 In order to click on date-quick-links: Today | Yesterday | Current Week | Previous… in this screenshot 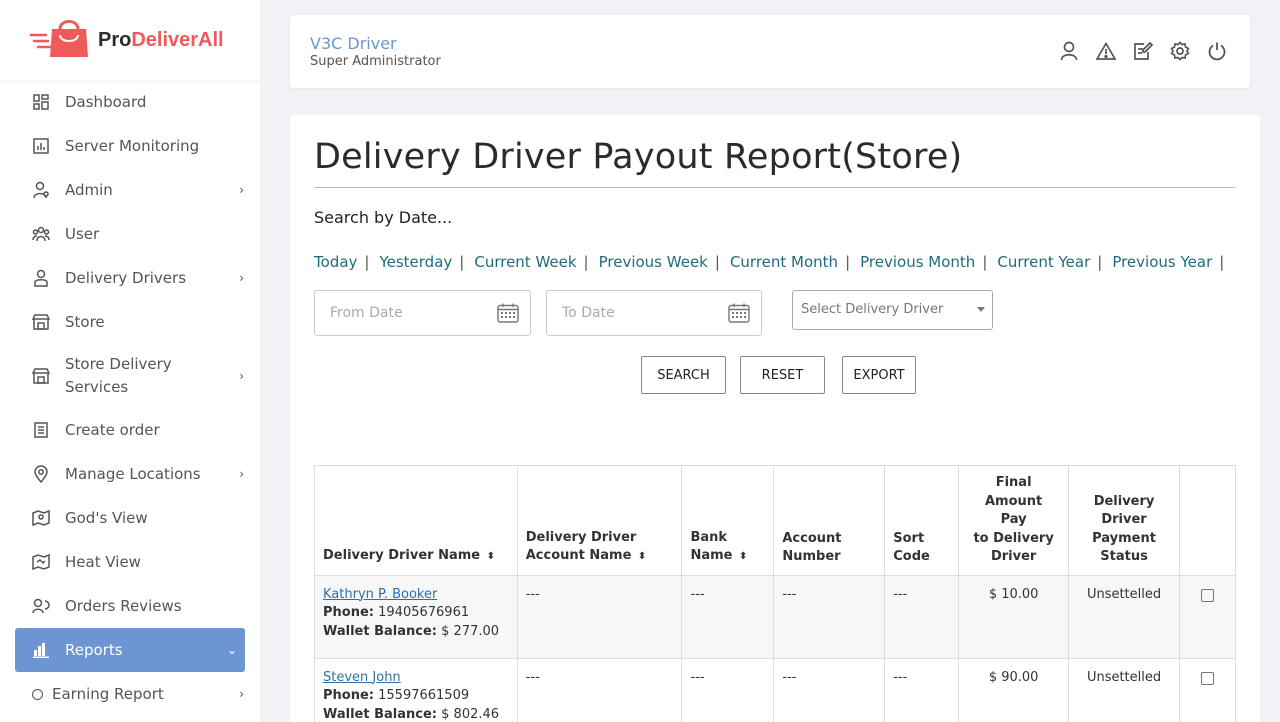, I will do `click(769, 262)`.